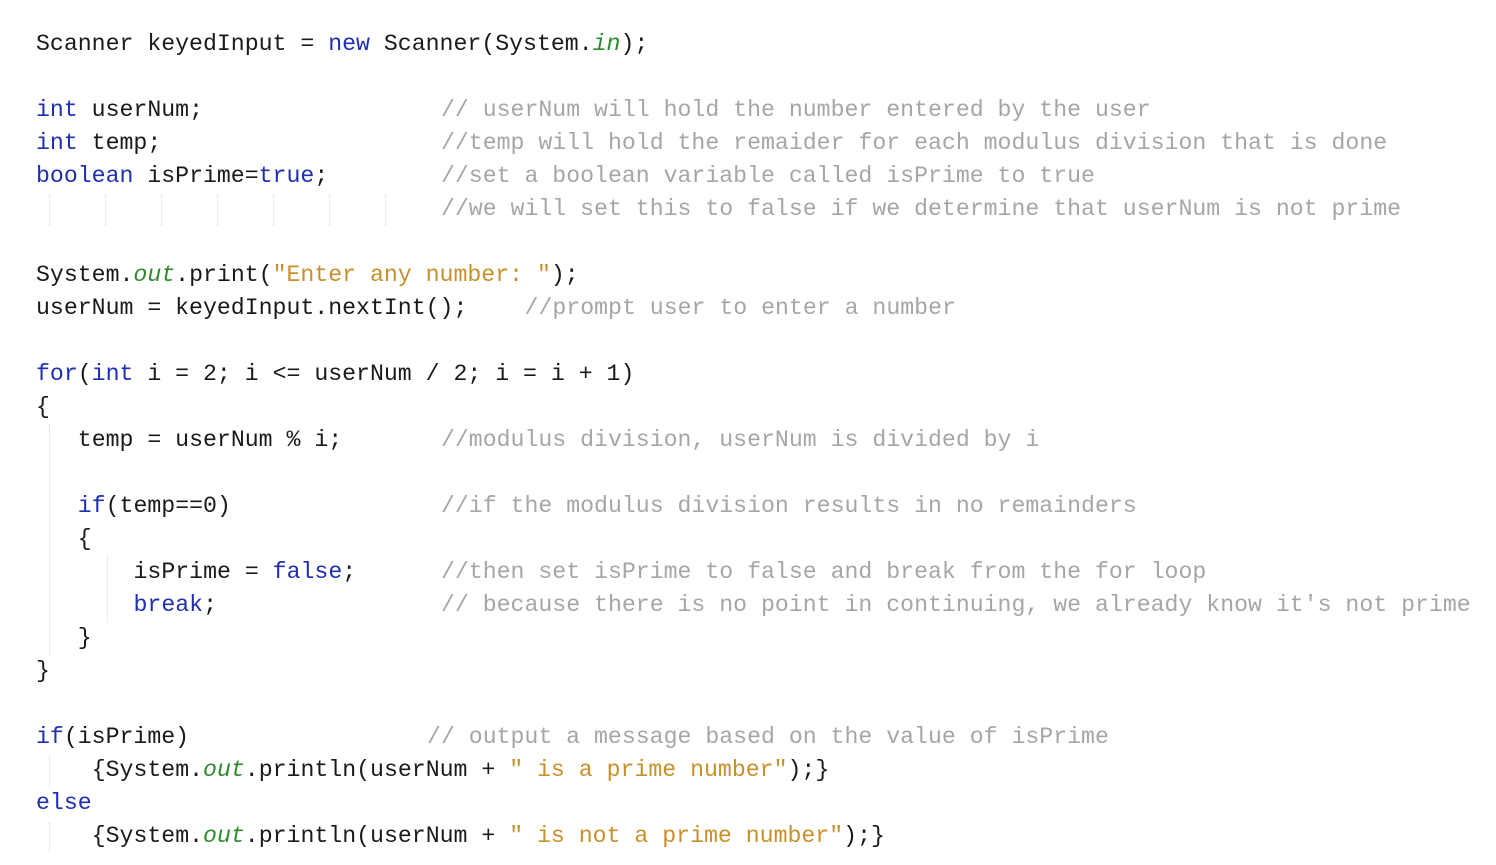 Image resolution: width=1496 pixels, height=865 pixels. What do you see at coordinates (349, 44) in the screenshot?
I see `keyword-token: new` at bounding box center [349, 44].